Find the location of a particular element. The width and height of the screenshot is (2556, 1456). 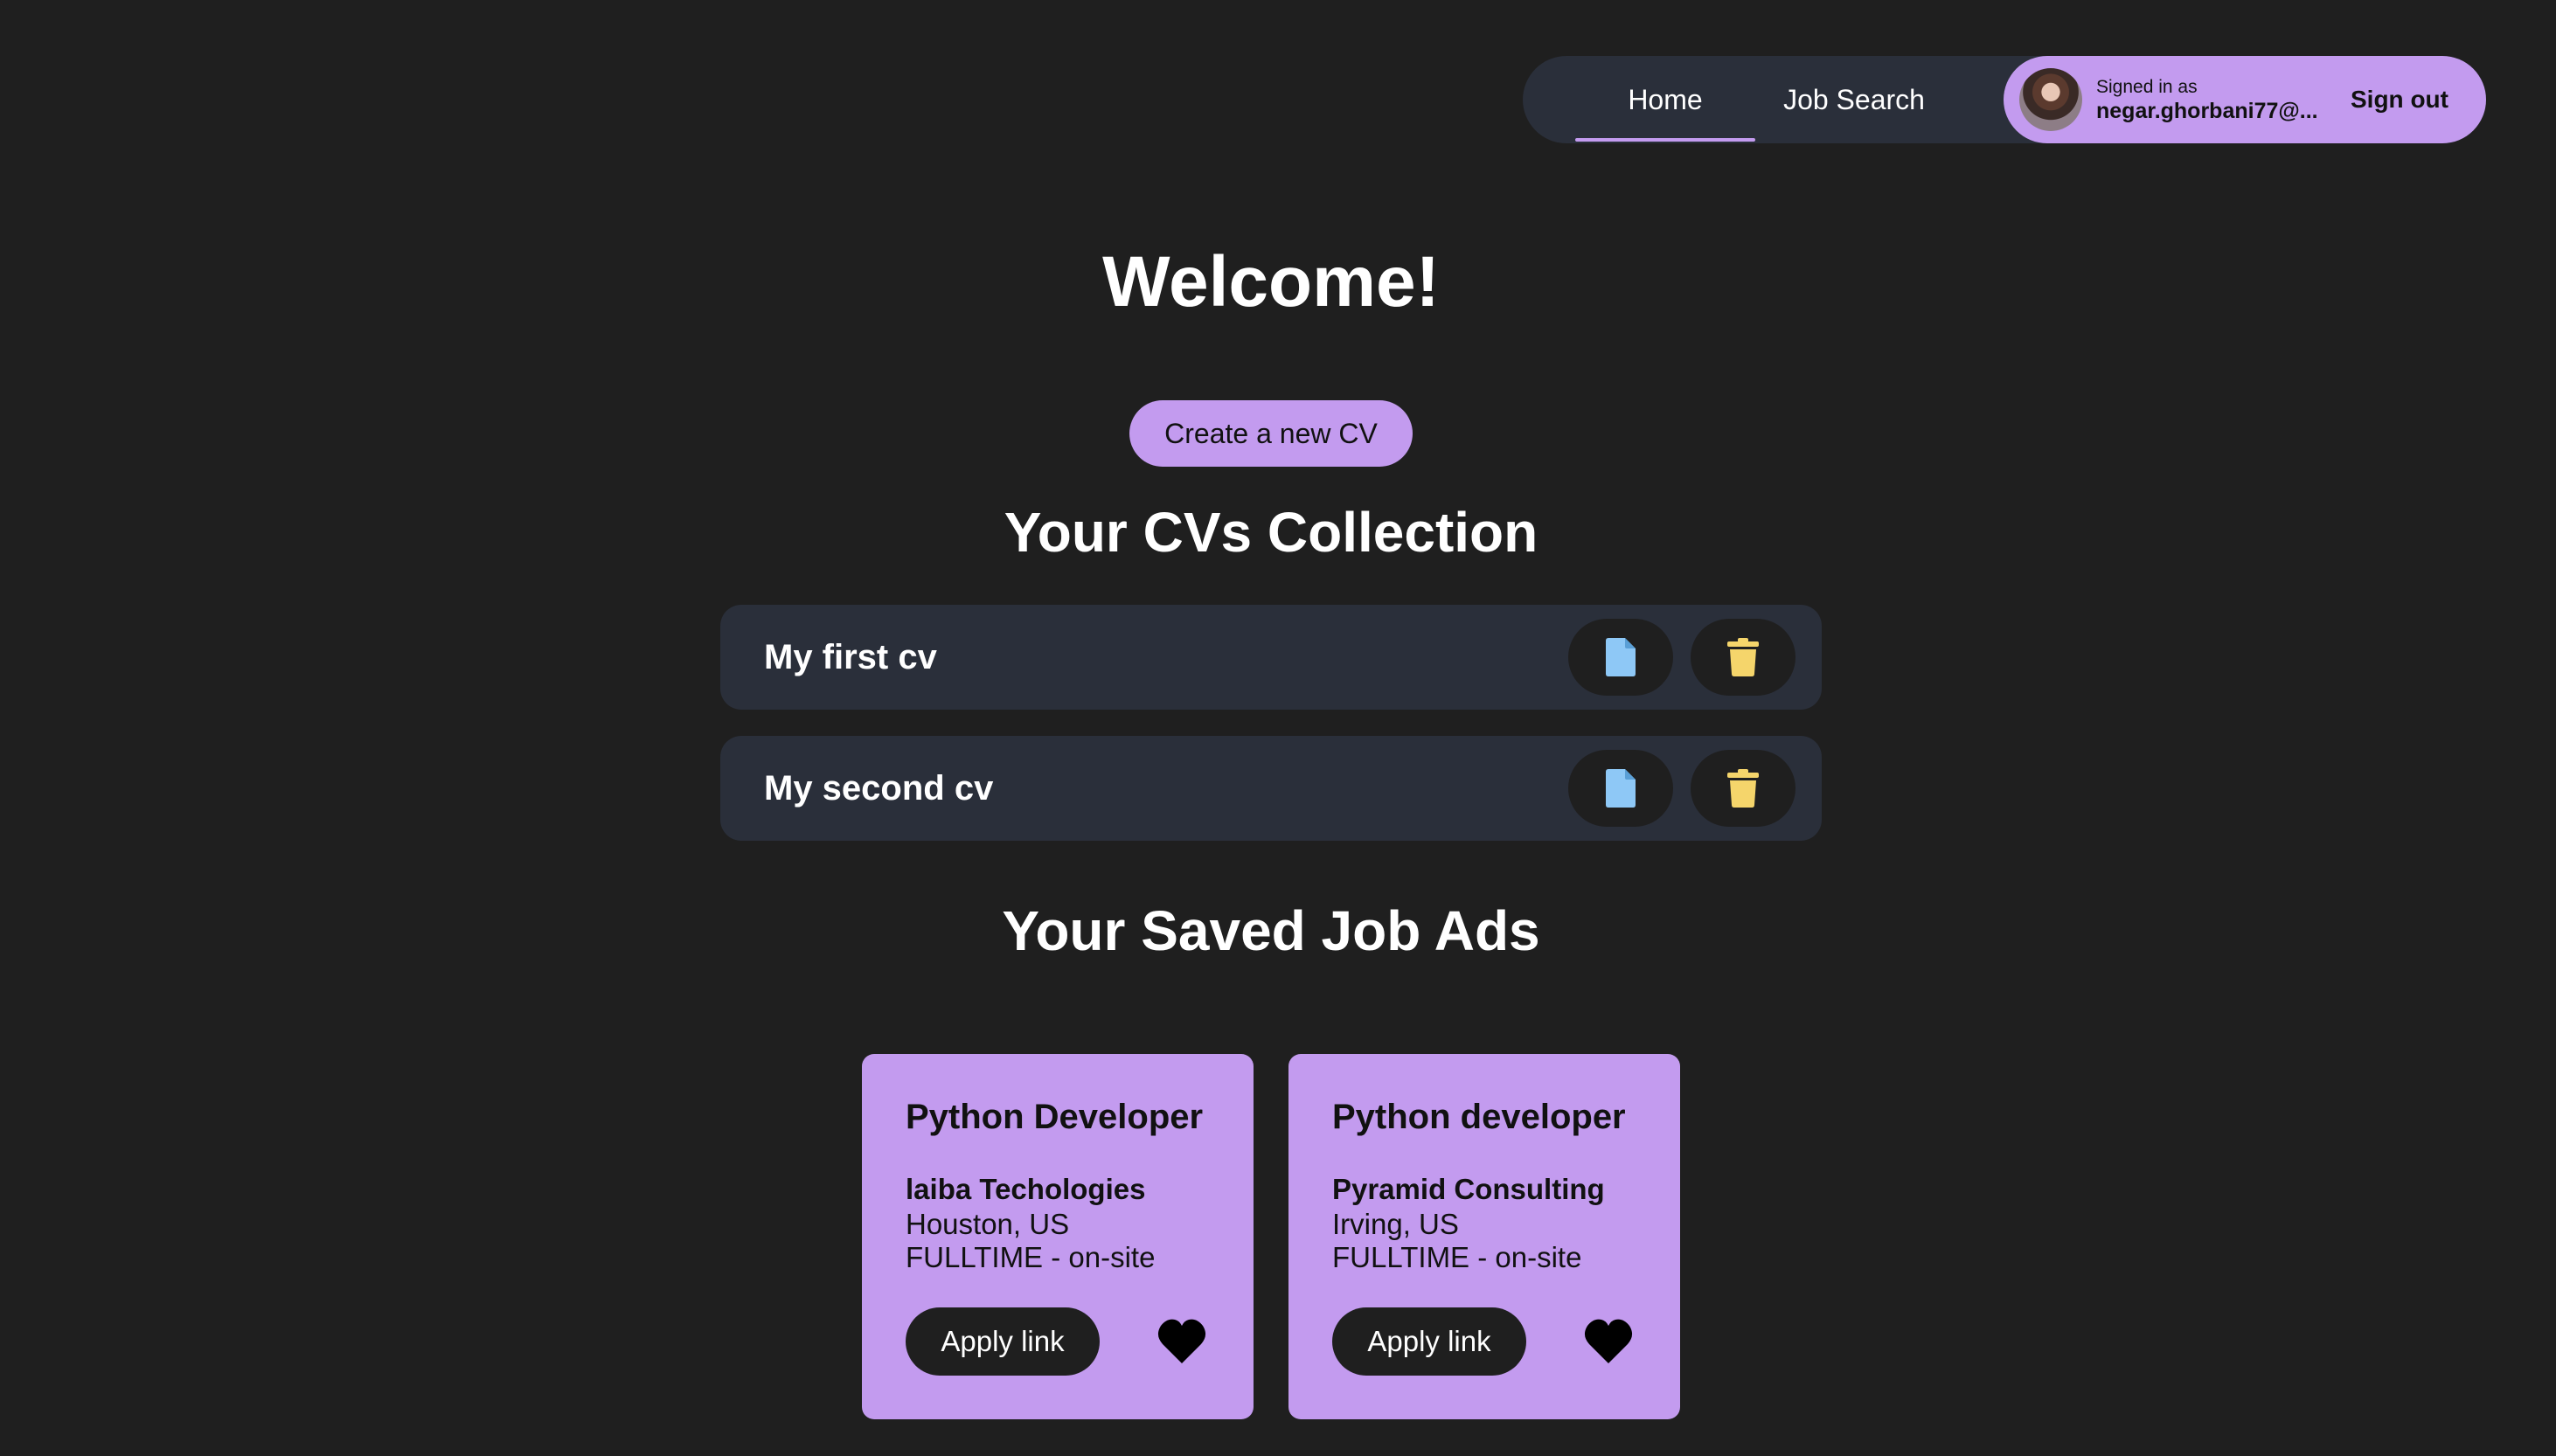

avatar is located at coordinates (2050, 99).